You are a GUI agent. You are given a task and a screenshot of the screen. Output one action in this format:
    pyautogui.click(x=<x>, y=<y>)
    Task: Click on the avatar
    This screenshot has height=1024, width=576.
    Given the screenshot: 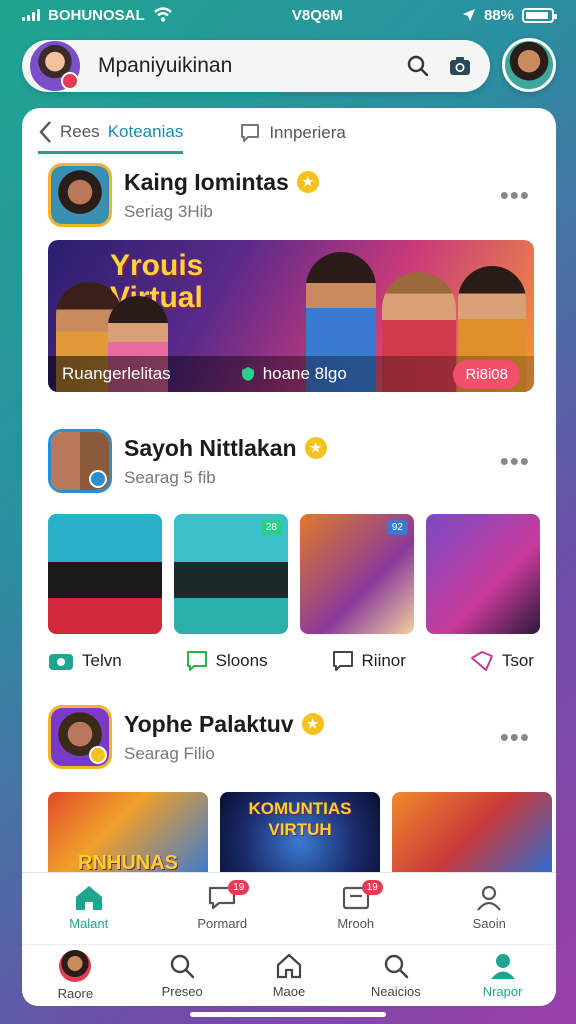 What is the action you would take?
    pyautogui.click(x=75, y=966)
    